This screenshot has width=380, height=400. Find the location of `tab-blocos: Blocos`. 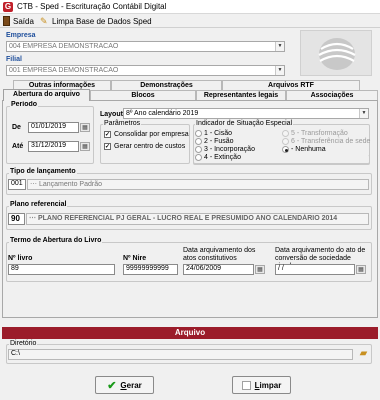

tab-blocos: Blocos is located at coordinates (143, 95).